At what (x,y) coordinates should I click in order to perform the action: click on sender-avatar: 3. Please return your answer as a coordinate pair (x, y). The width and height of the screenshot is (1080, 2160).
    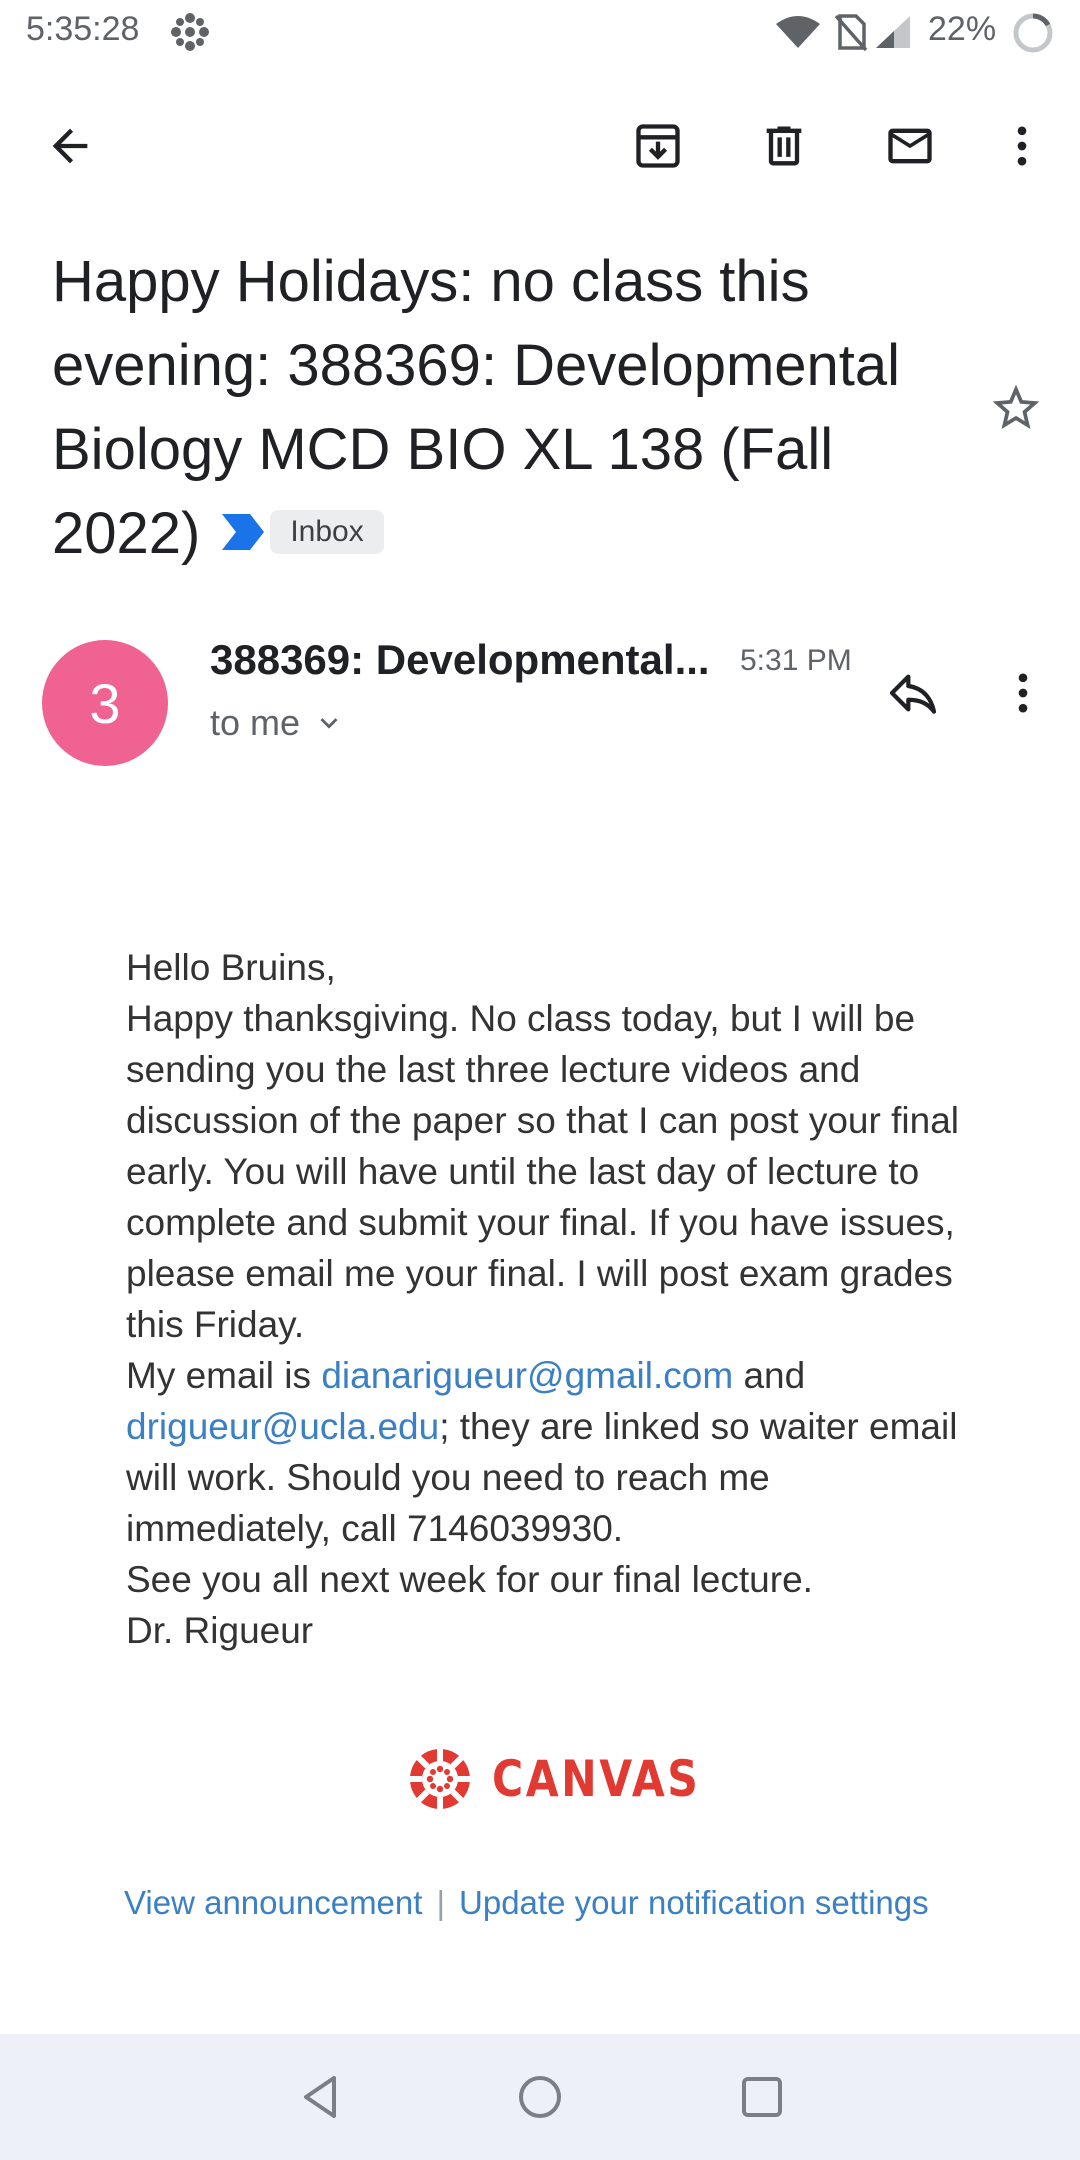
    Looking at the image, I should click on (105, 703).